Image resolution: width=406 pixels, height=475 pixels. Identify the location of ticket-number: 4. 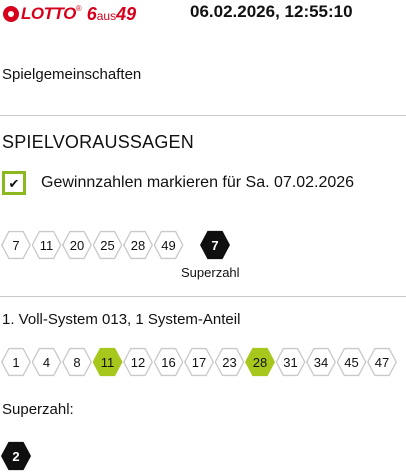
(46, 362).